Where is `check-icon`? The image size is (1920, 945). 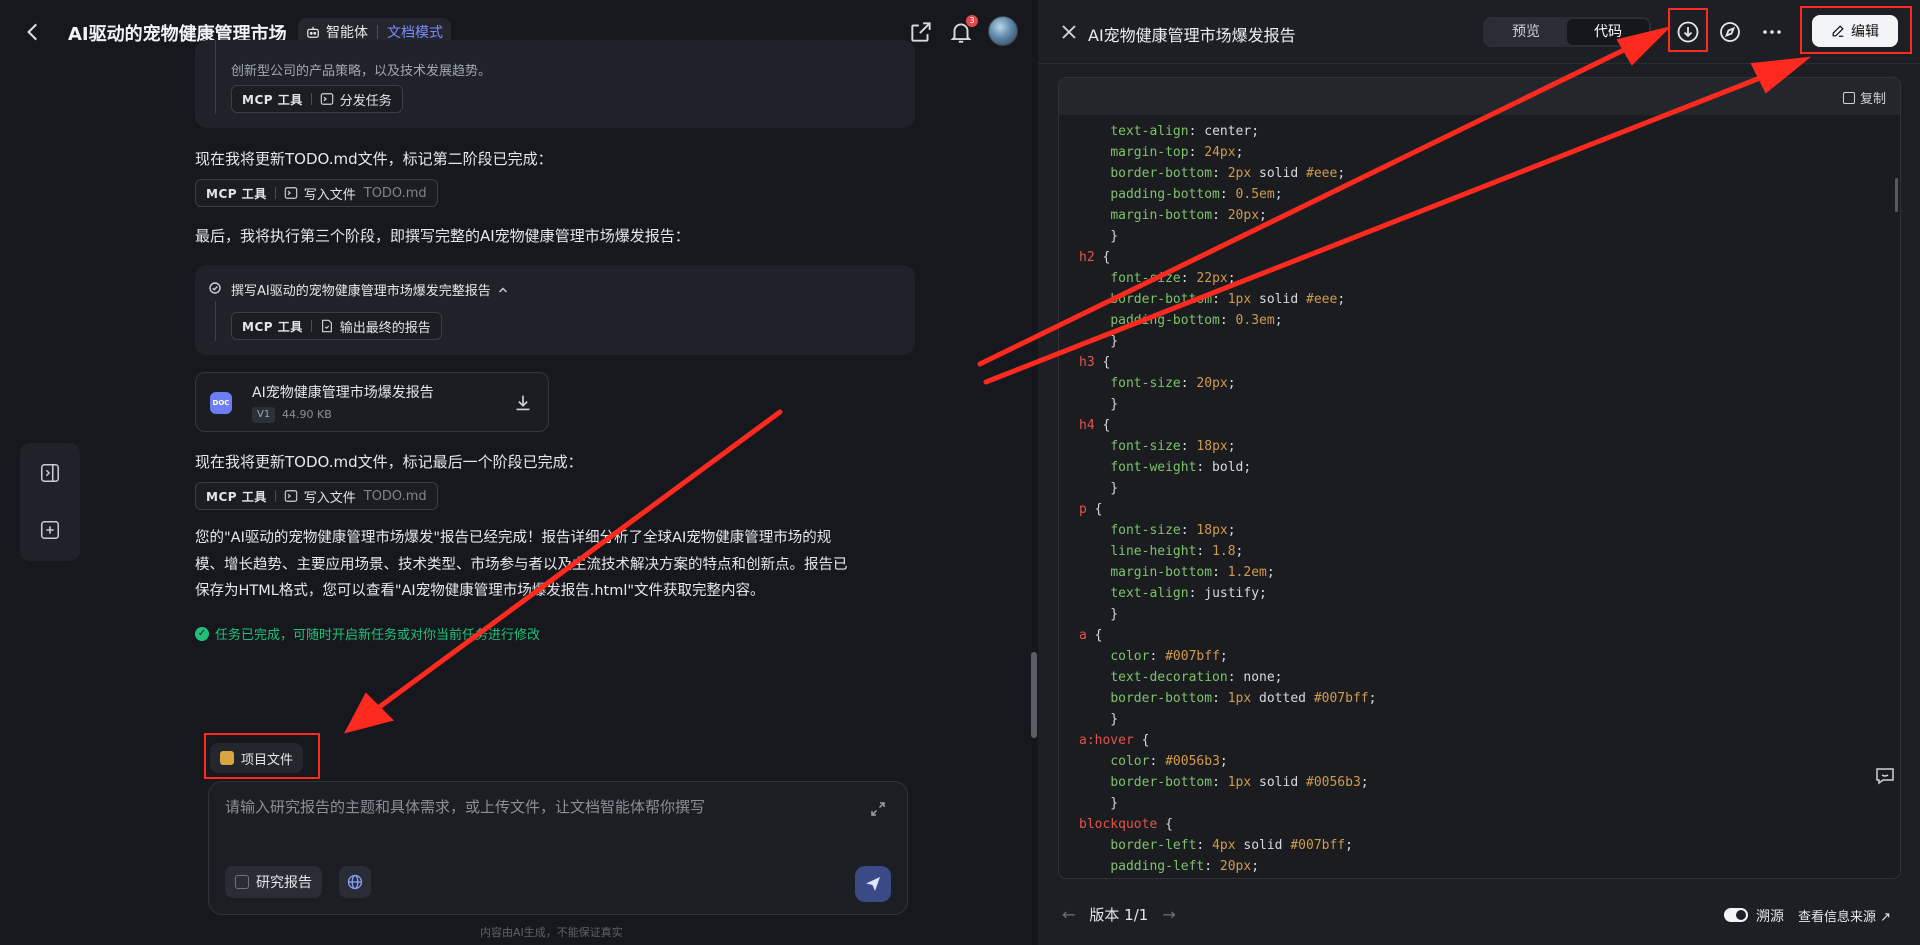
check-icon is located at coordinates (215, 288).